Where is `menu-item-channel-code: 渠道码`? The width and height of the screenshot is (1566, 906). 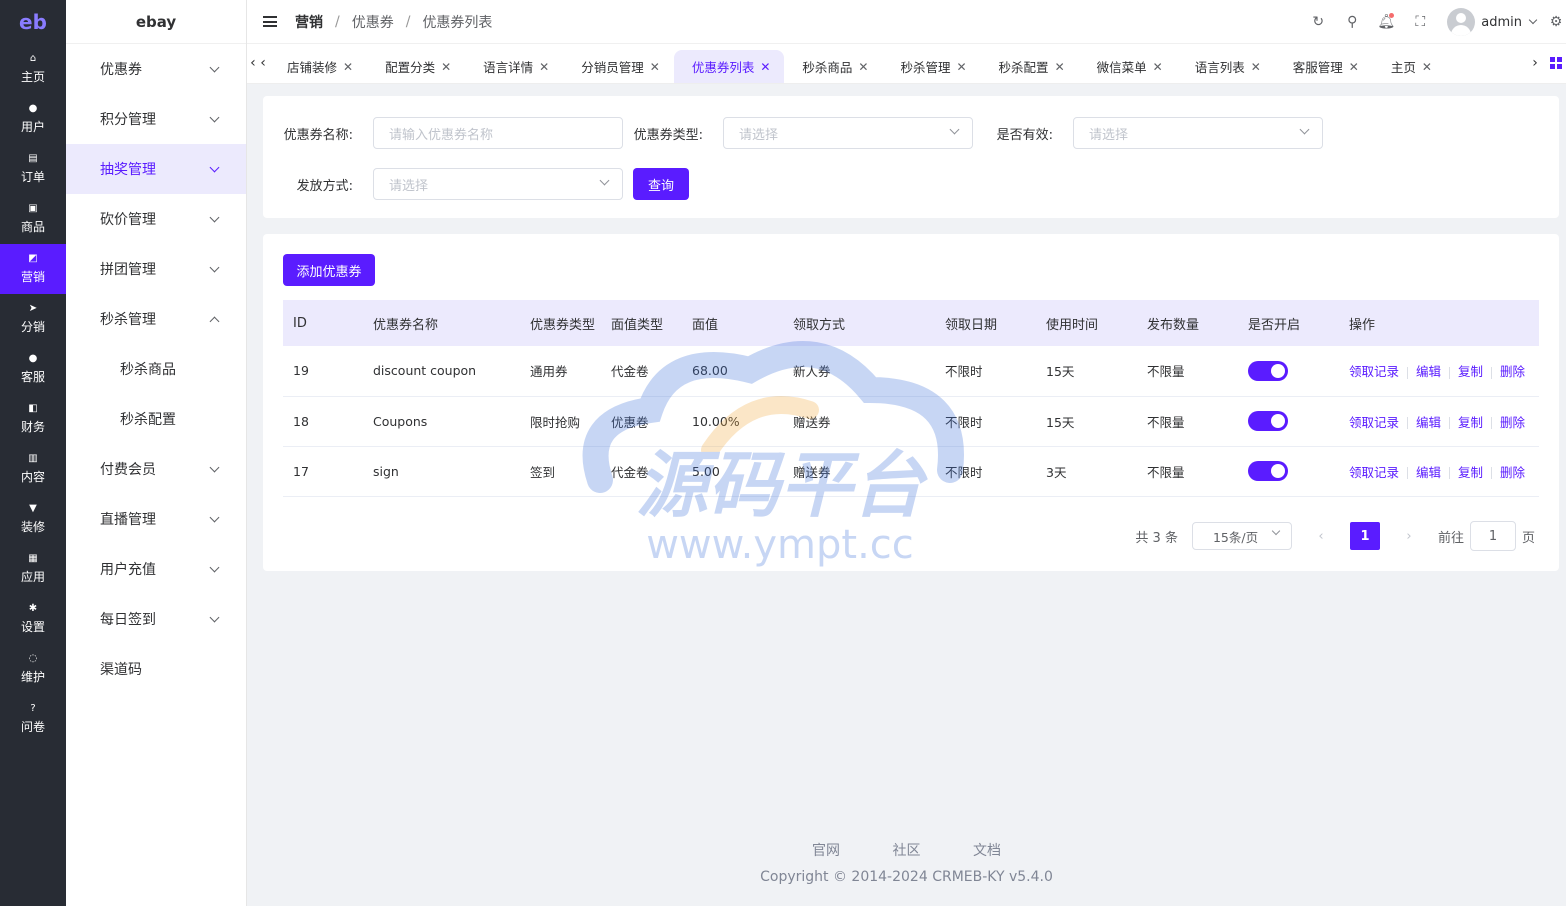
menu-item-channel-code: 渠道码 is located at coordinates (156, 669).